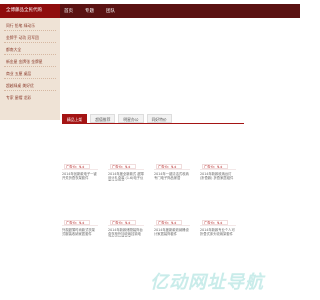 This screenshot has height=300, width=320. What do you see at coordinates (13, 50) in the screenshot?
I see `sidebar-item: 都南大全` at bounding box center [13, 50].